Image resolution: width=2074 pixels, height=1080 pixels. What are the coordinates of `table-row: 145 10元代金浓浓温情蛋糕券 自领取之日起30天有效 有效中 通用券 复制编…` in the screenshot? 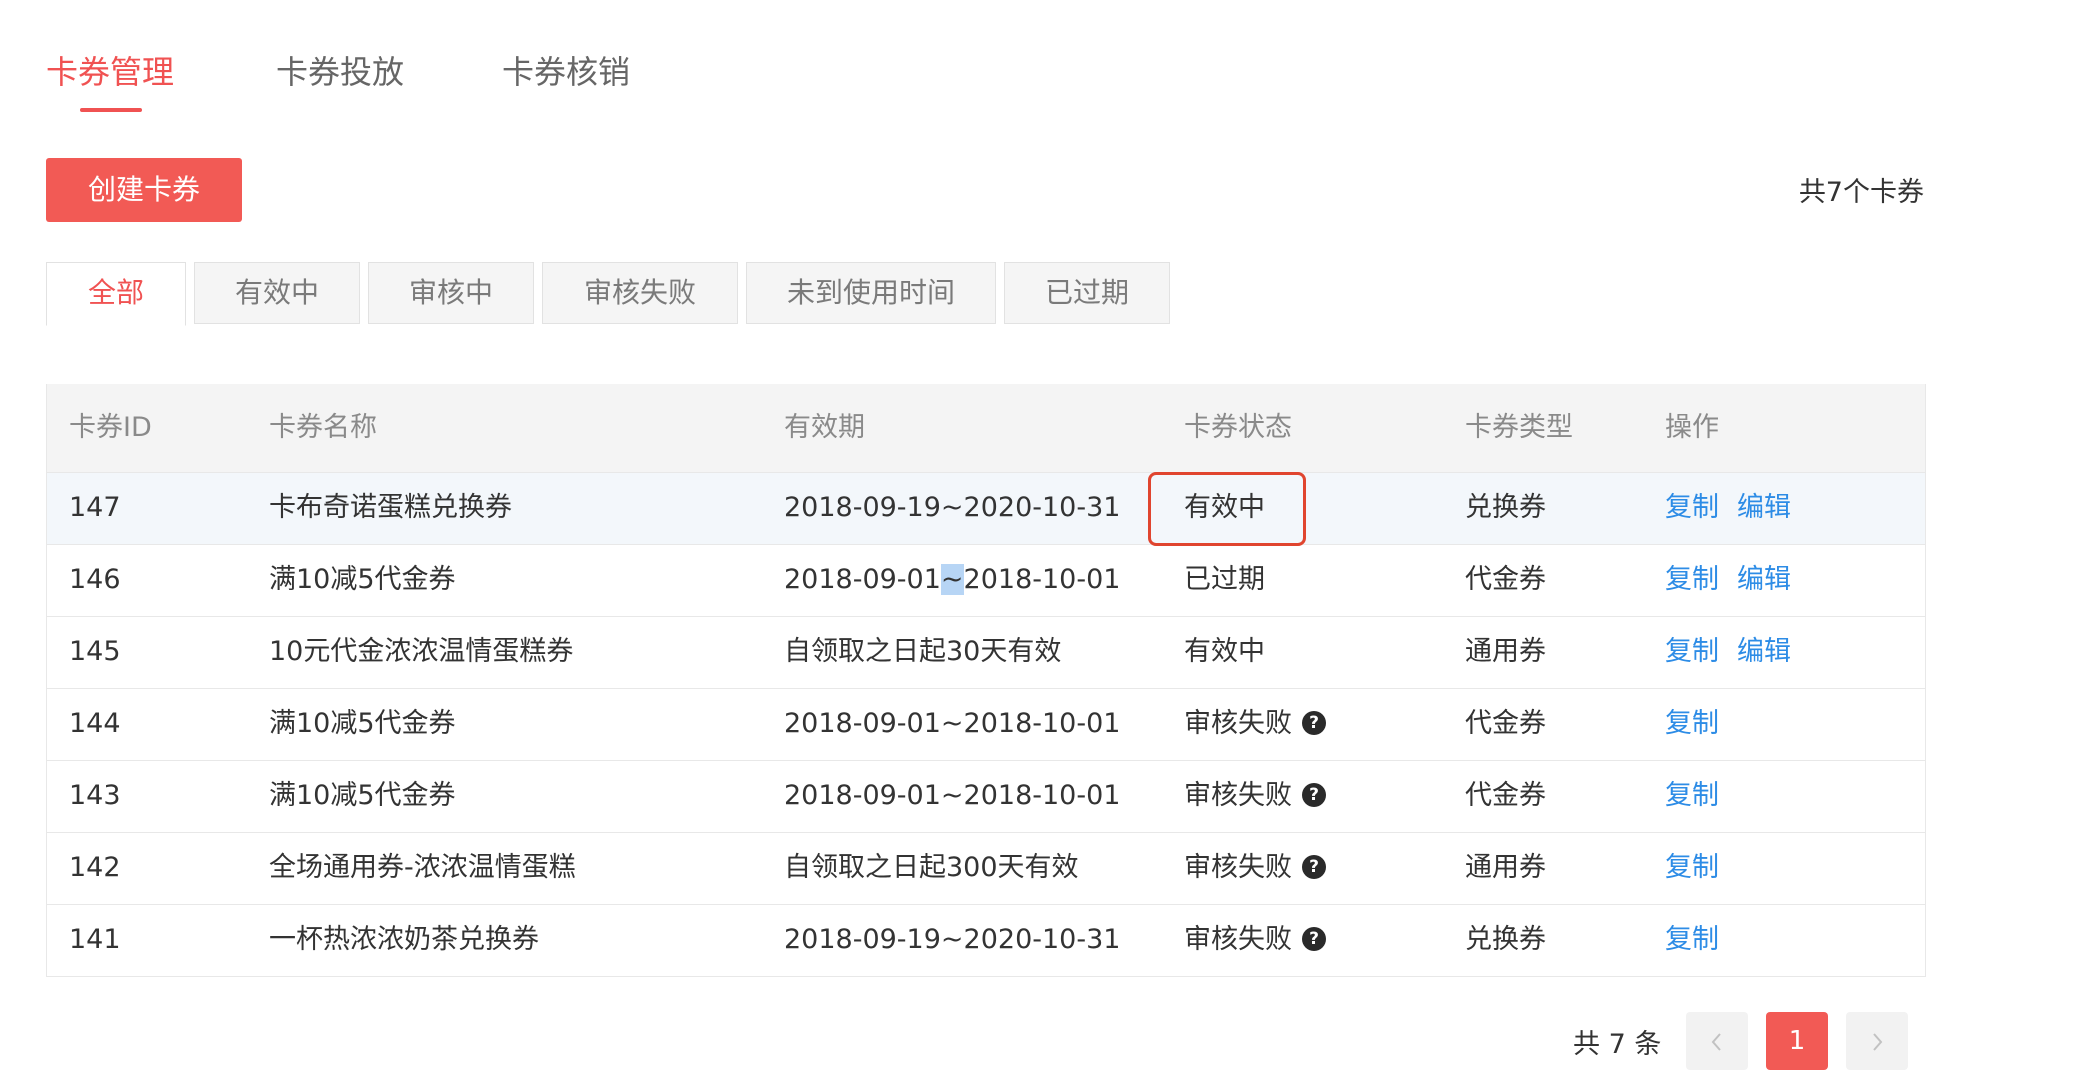 It's located at (986, 652).